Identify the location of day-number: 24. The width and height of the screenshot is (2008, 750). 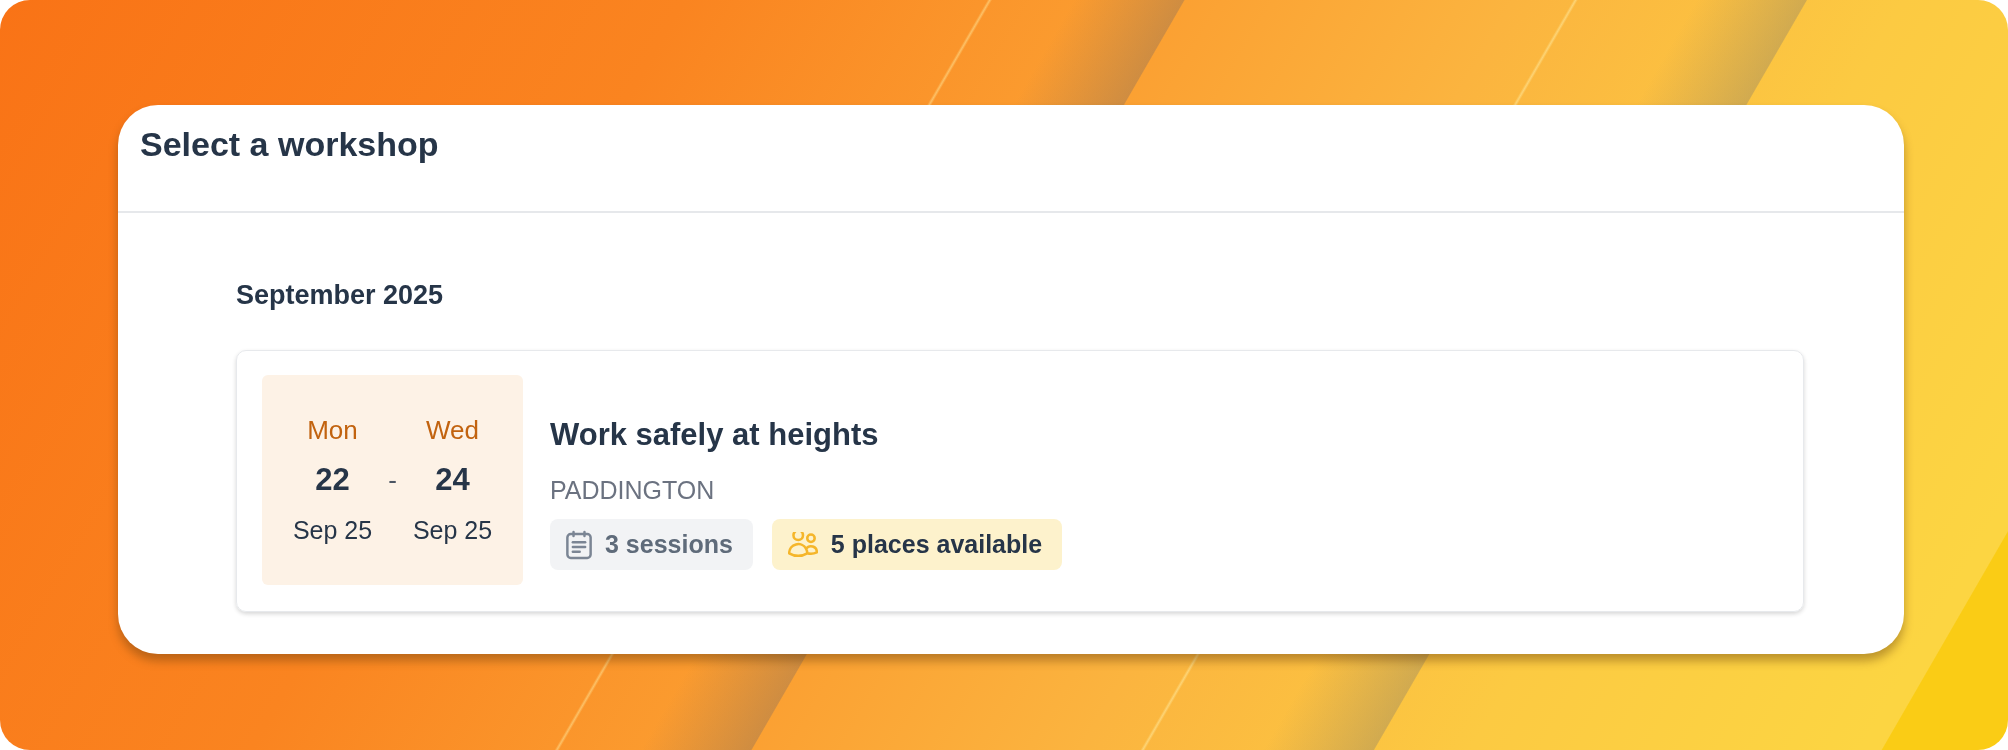
(452, 480).